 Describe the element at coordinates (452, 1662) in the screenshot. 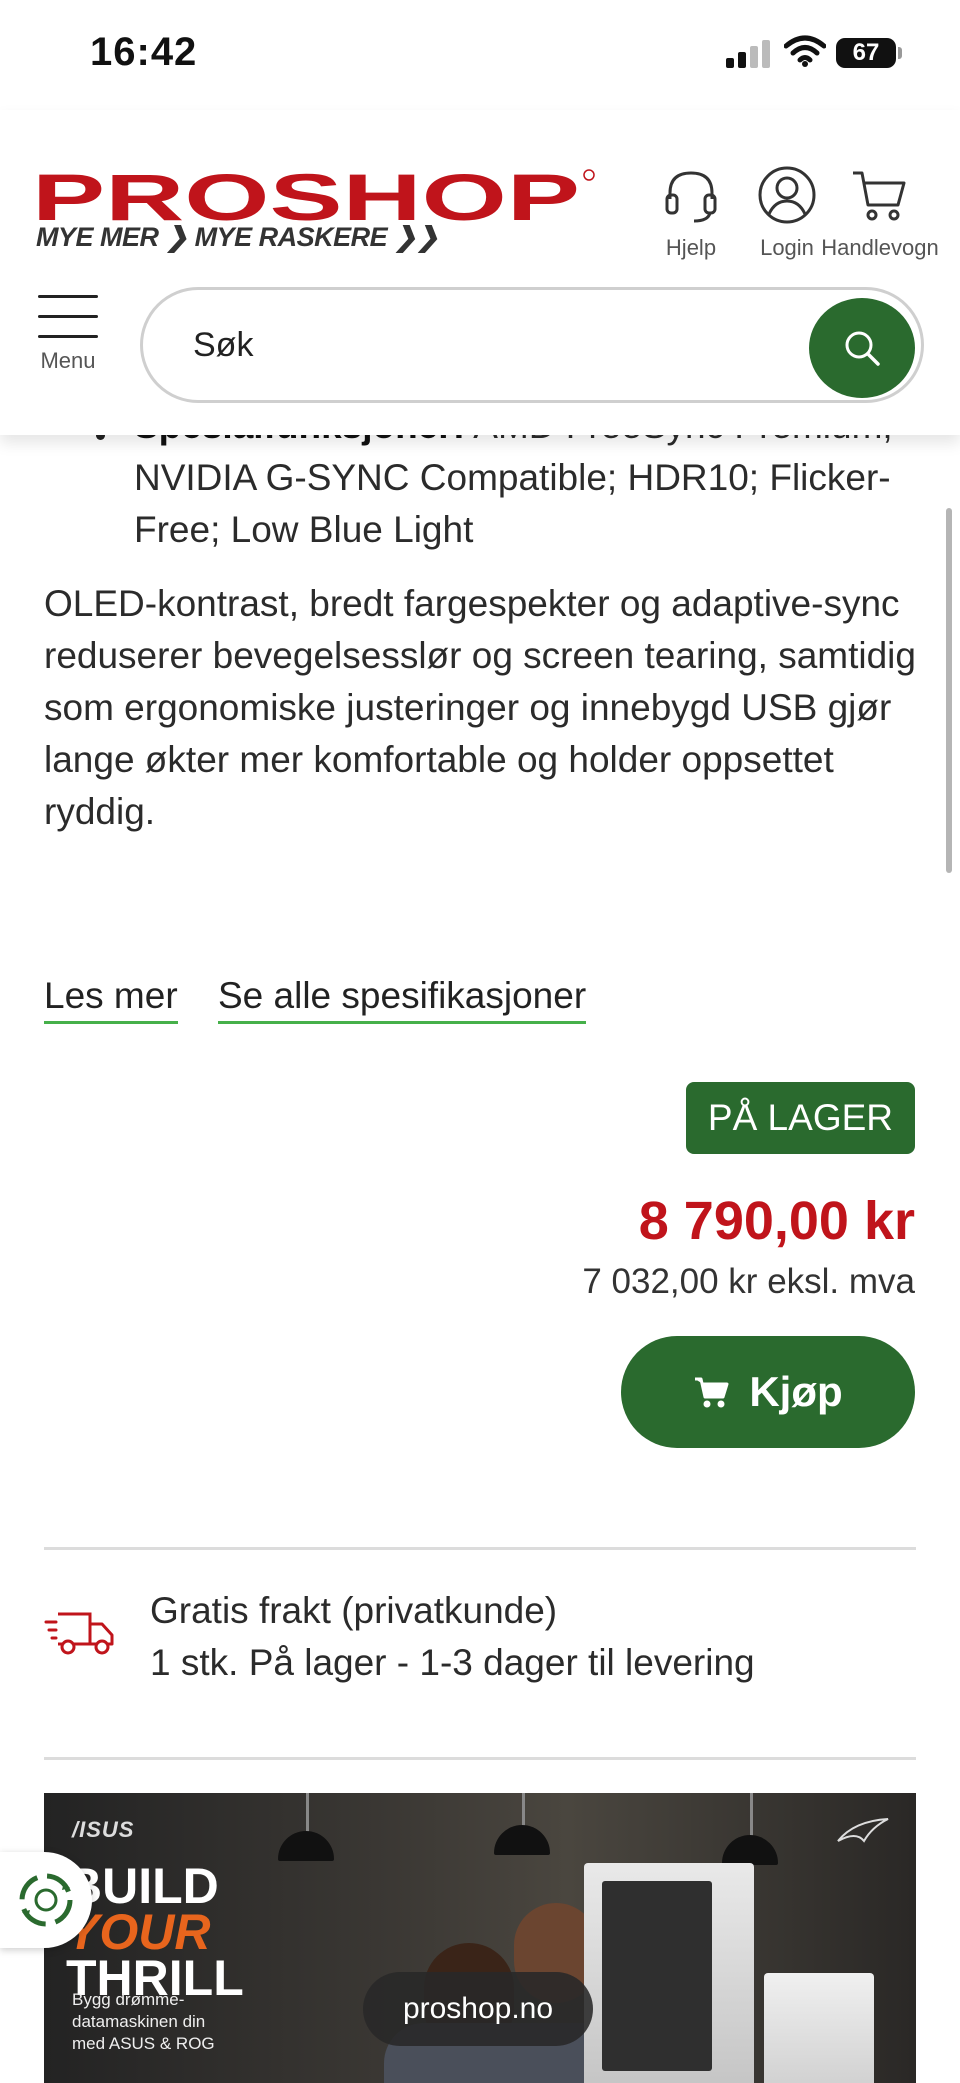

I see `shipping-line-2: 1 stk. På lager - 1-3 dager til levering` at that location.